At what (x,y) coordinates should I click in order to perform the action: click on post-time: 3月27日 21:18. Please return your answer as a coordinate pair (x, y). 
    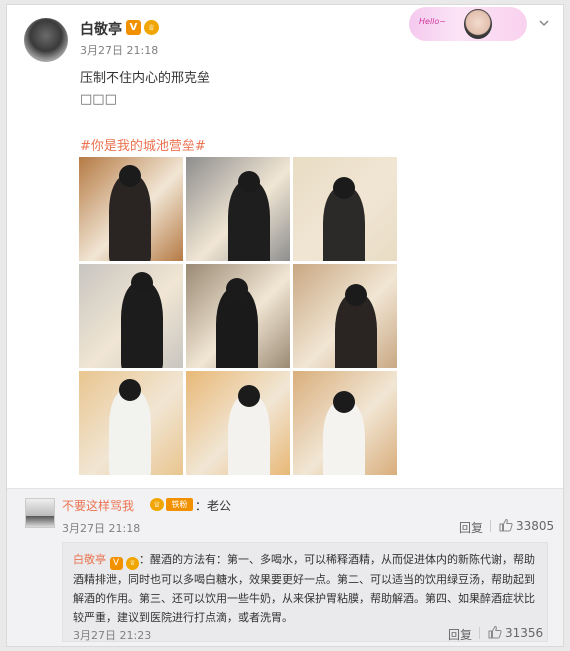
    Looking at the image, I should click on (119, 50).